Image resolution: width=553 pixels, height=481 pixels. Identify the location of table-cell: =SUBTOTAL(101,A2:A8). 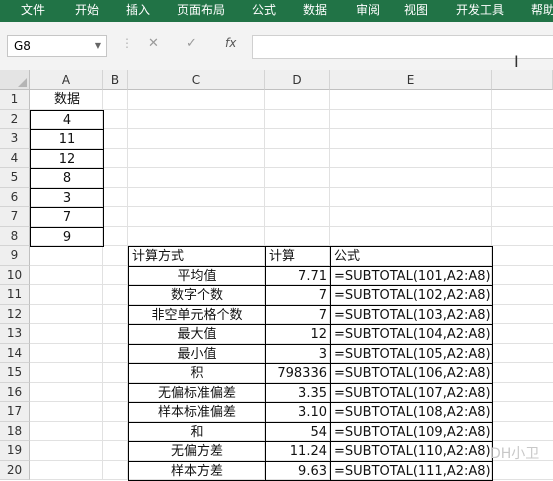
(411, 276).